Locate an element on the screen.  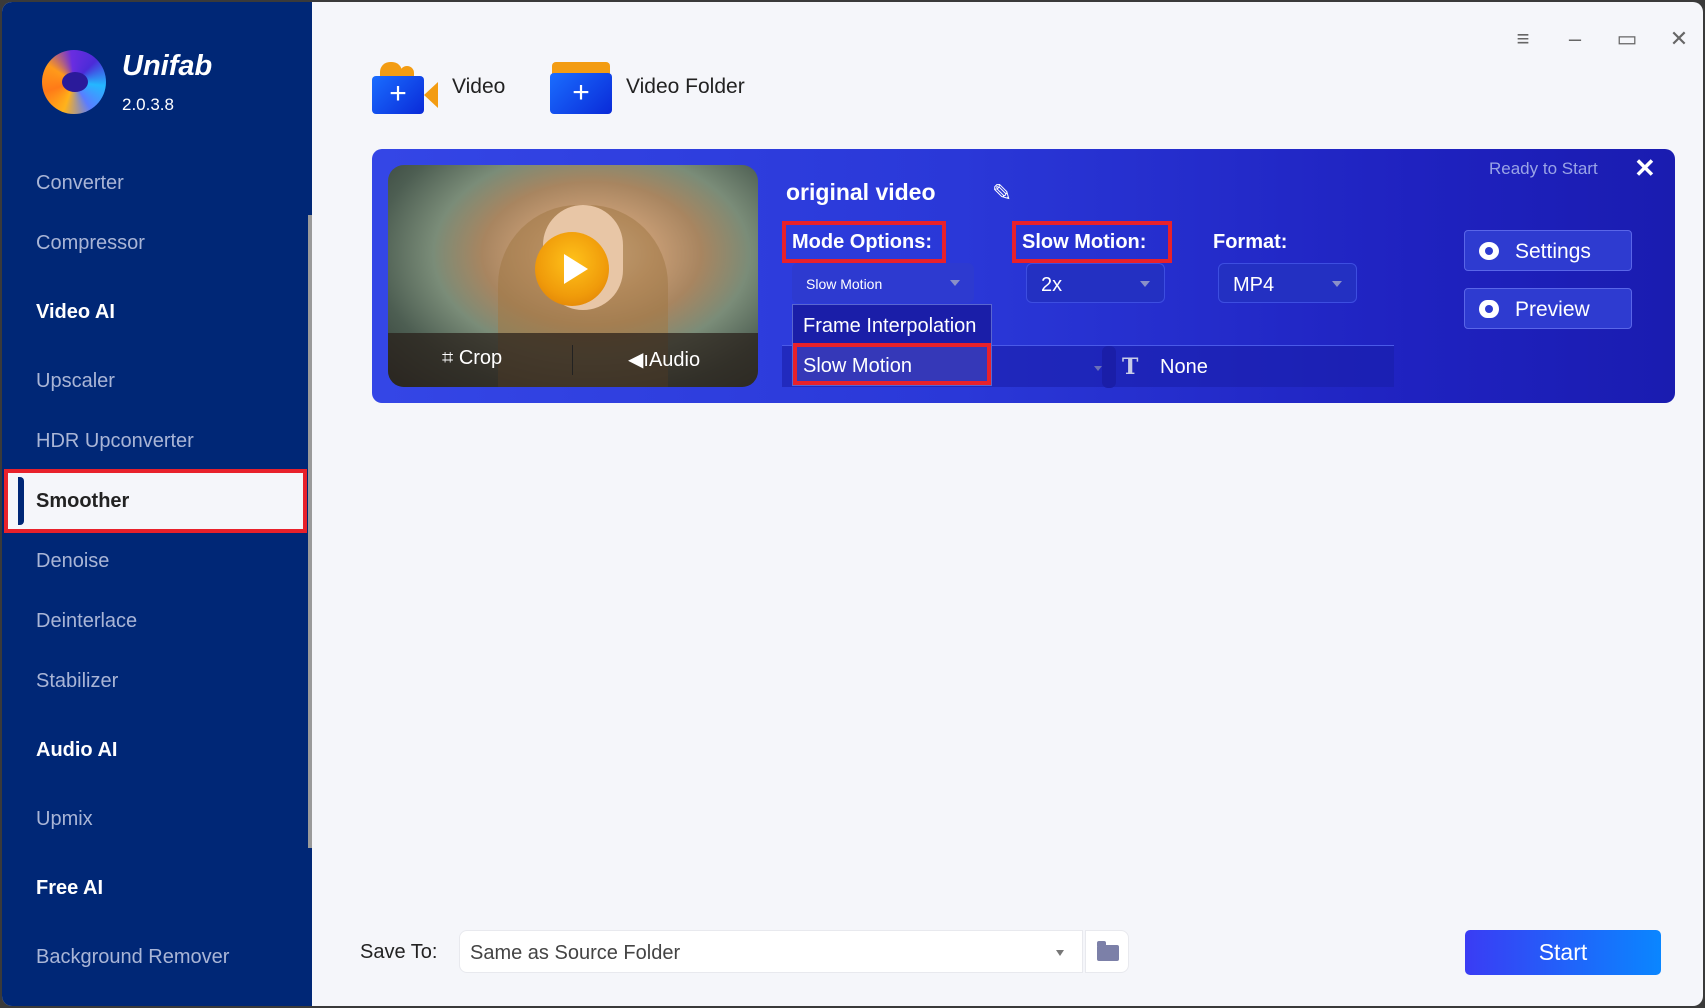
thumbnail-toolbar: ⌗ Crop ◀ıAudio is located at coordinates (573, 360).